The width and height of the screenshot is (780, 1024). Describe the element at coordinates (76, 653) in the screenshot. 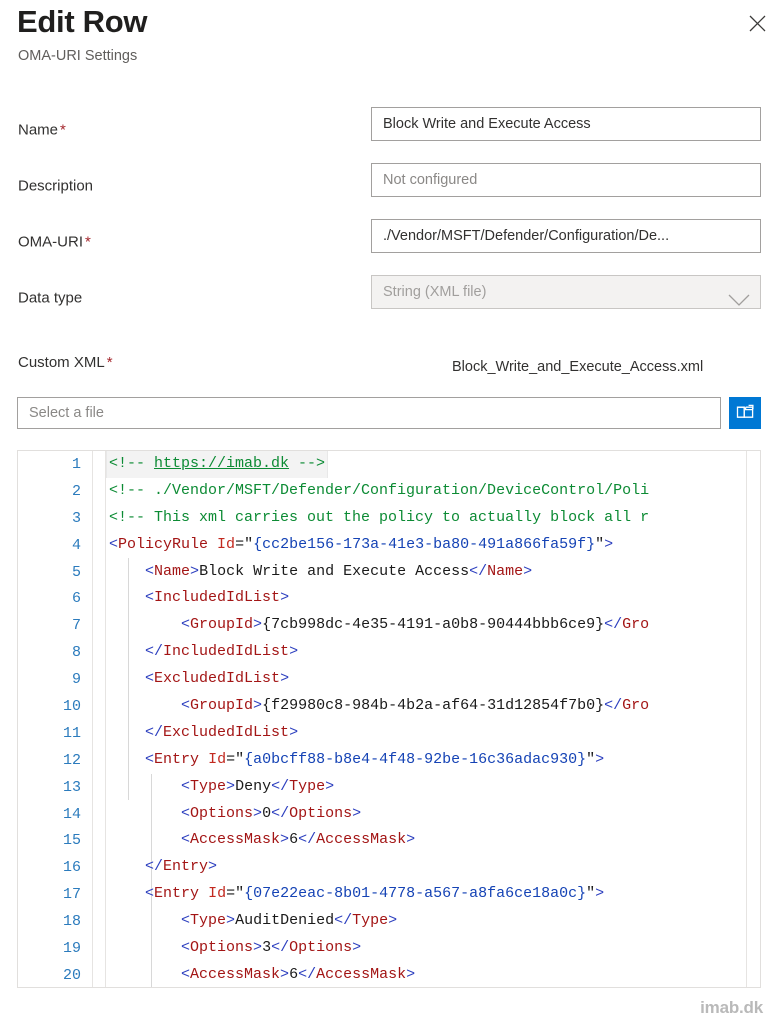

I see `line-number: 8` at that location.